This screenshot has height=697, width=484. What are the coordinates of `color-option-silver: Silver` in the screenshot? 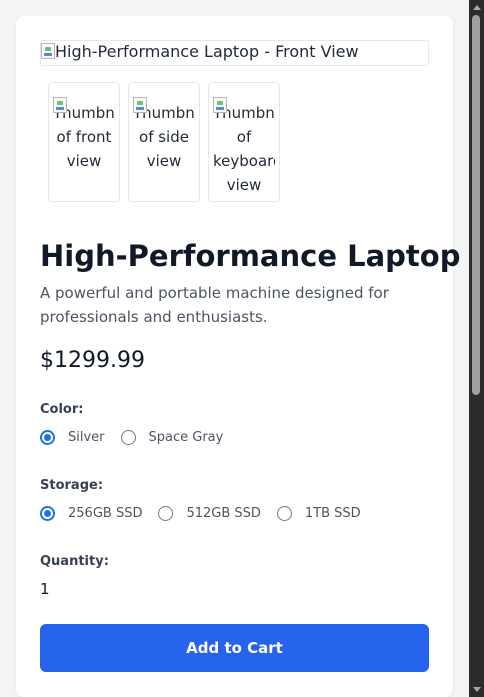 It's located at (72, 437).